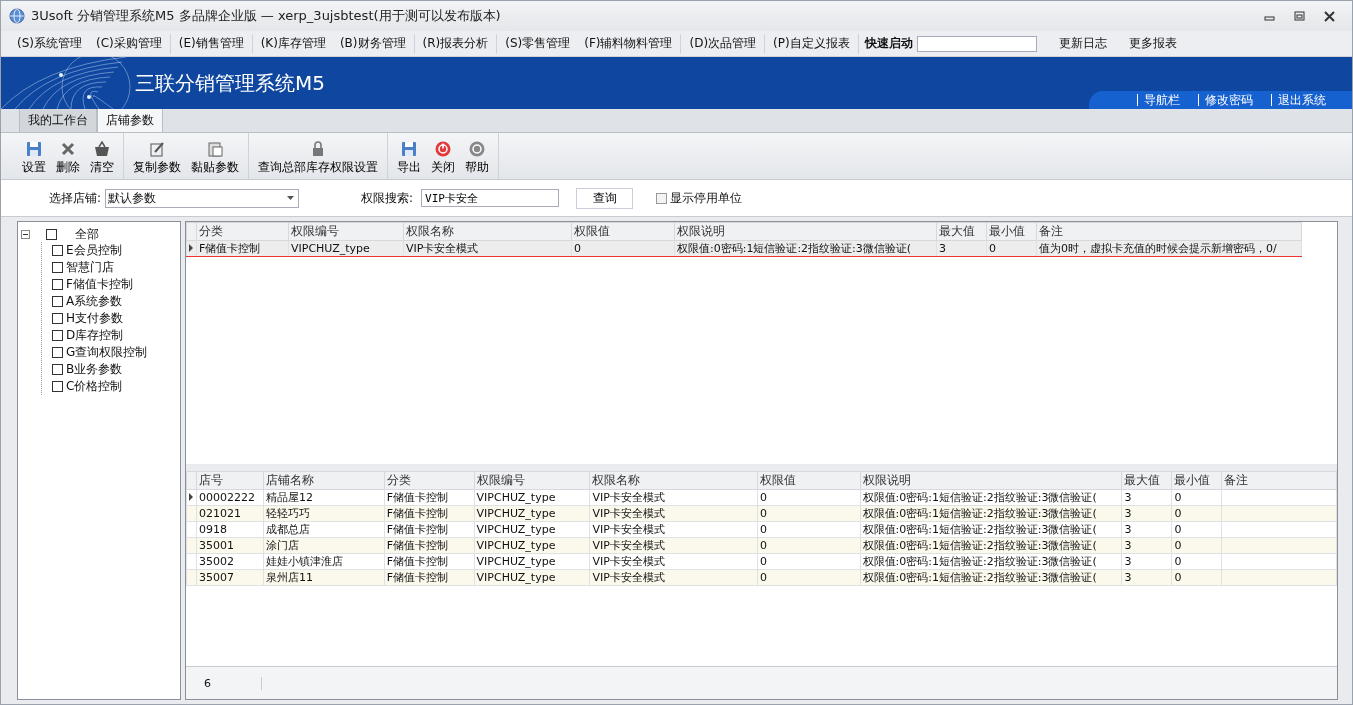 The height and width of the screenshot is (705, 1353). I want to click on toolbar-button: 黏贴参数, so click(215, 156).